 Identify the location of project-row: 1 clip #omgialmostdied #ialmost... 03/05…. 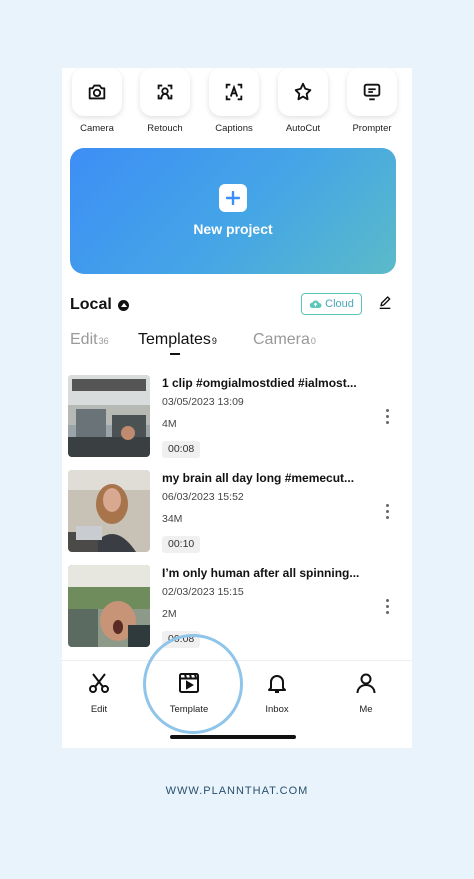
(240, 417).